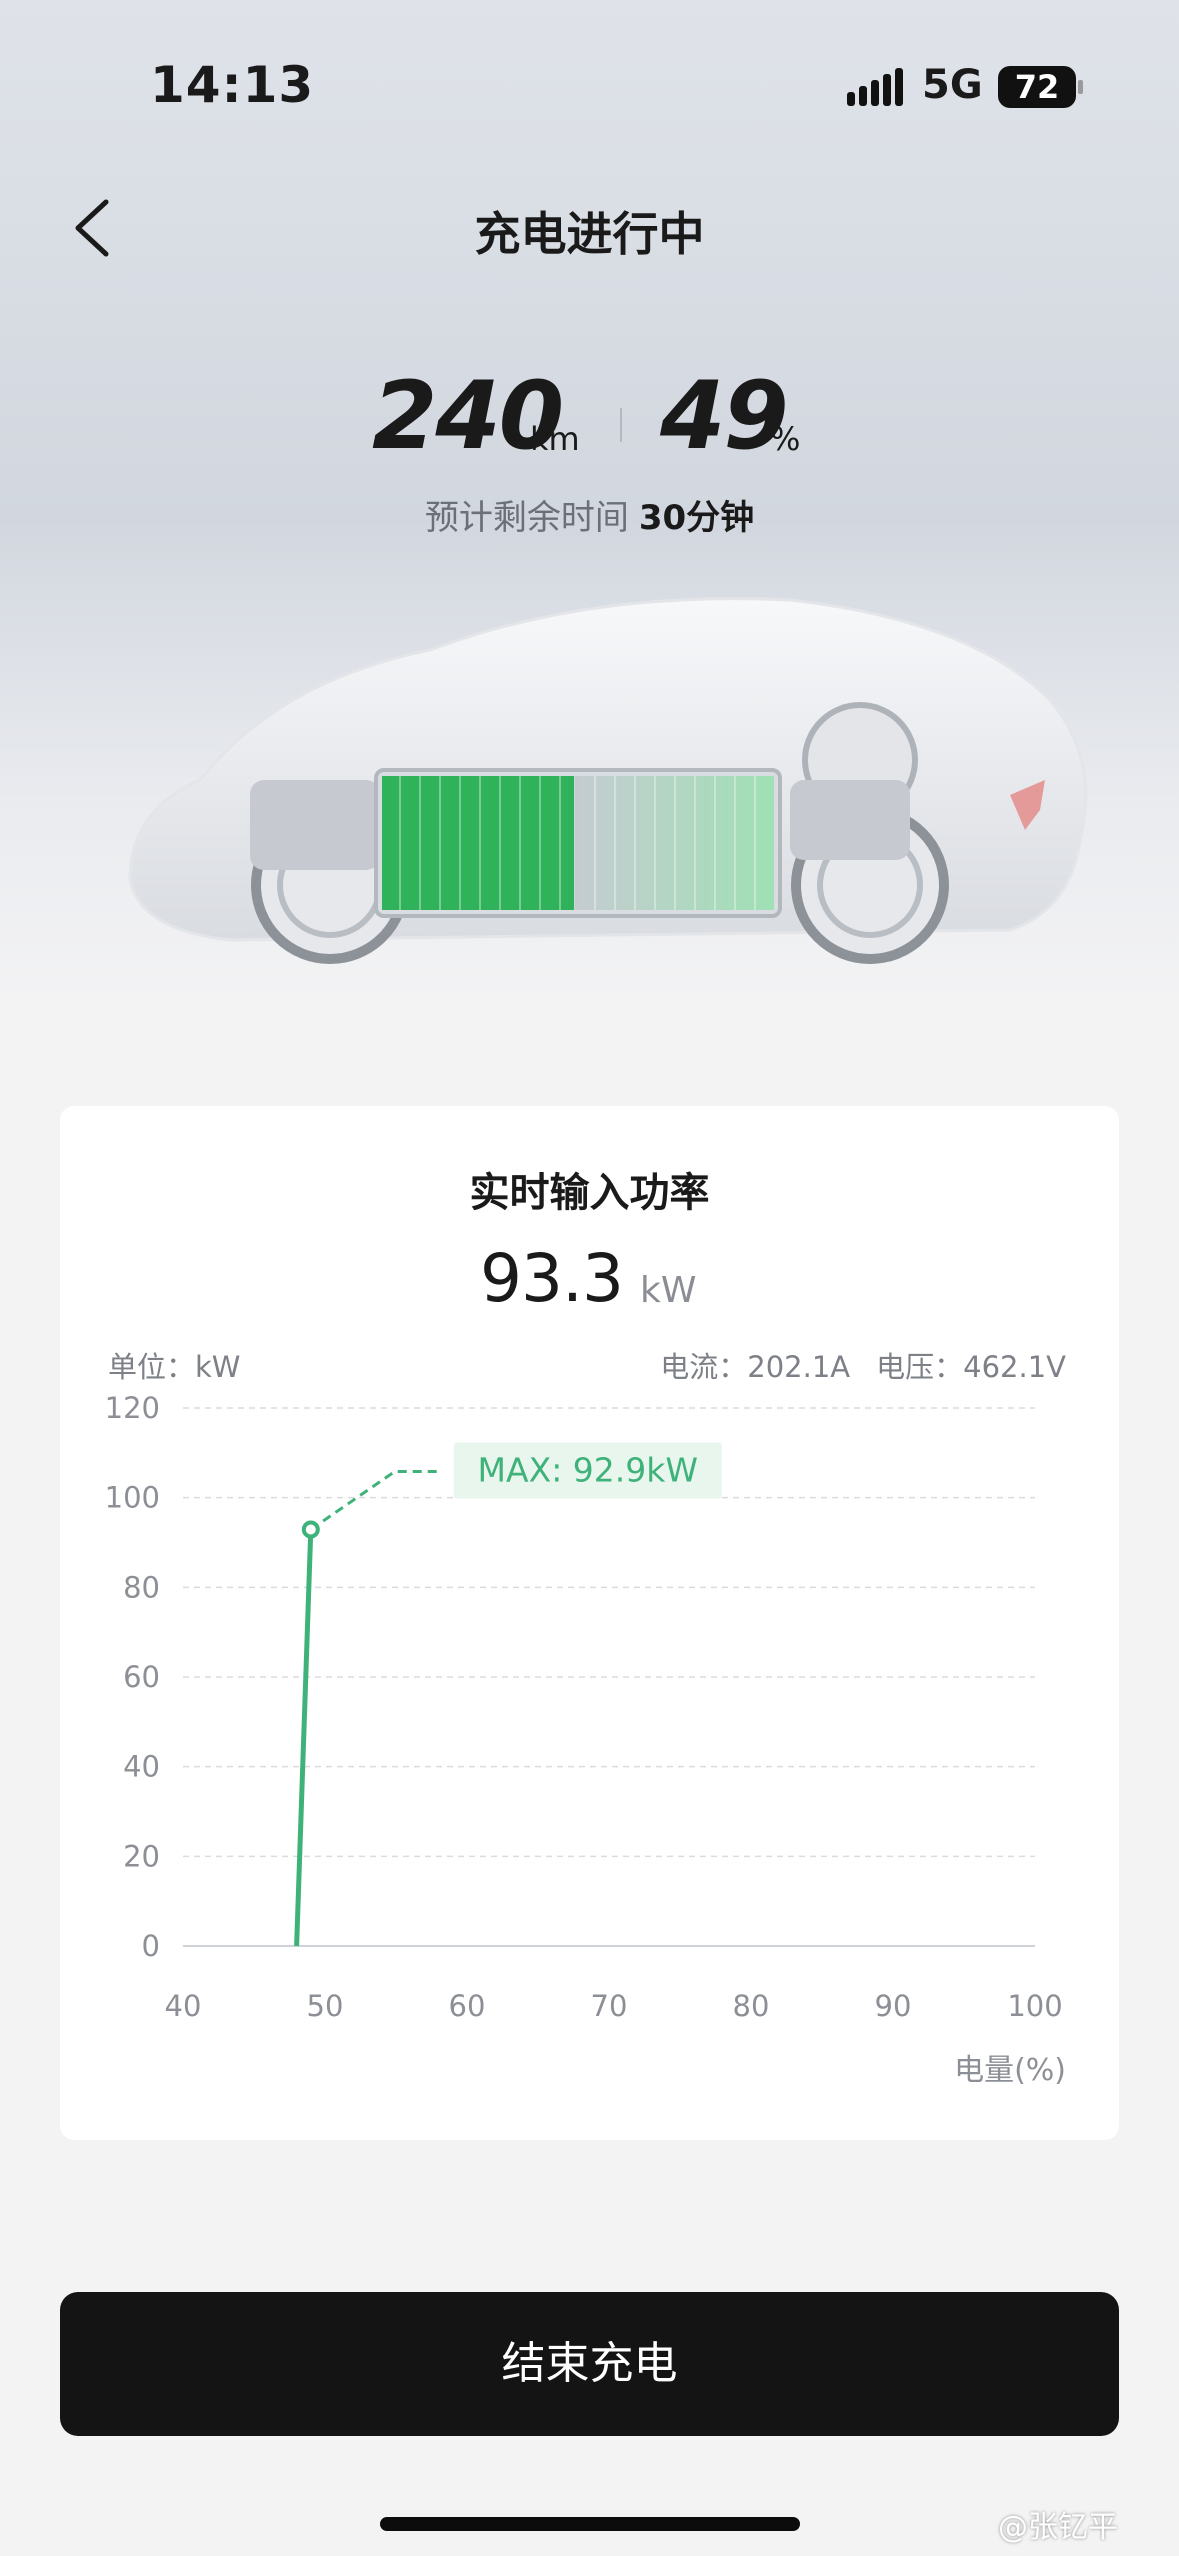  I want to click on x-tick-label: 60, so click(467, 2006).